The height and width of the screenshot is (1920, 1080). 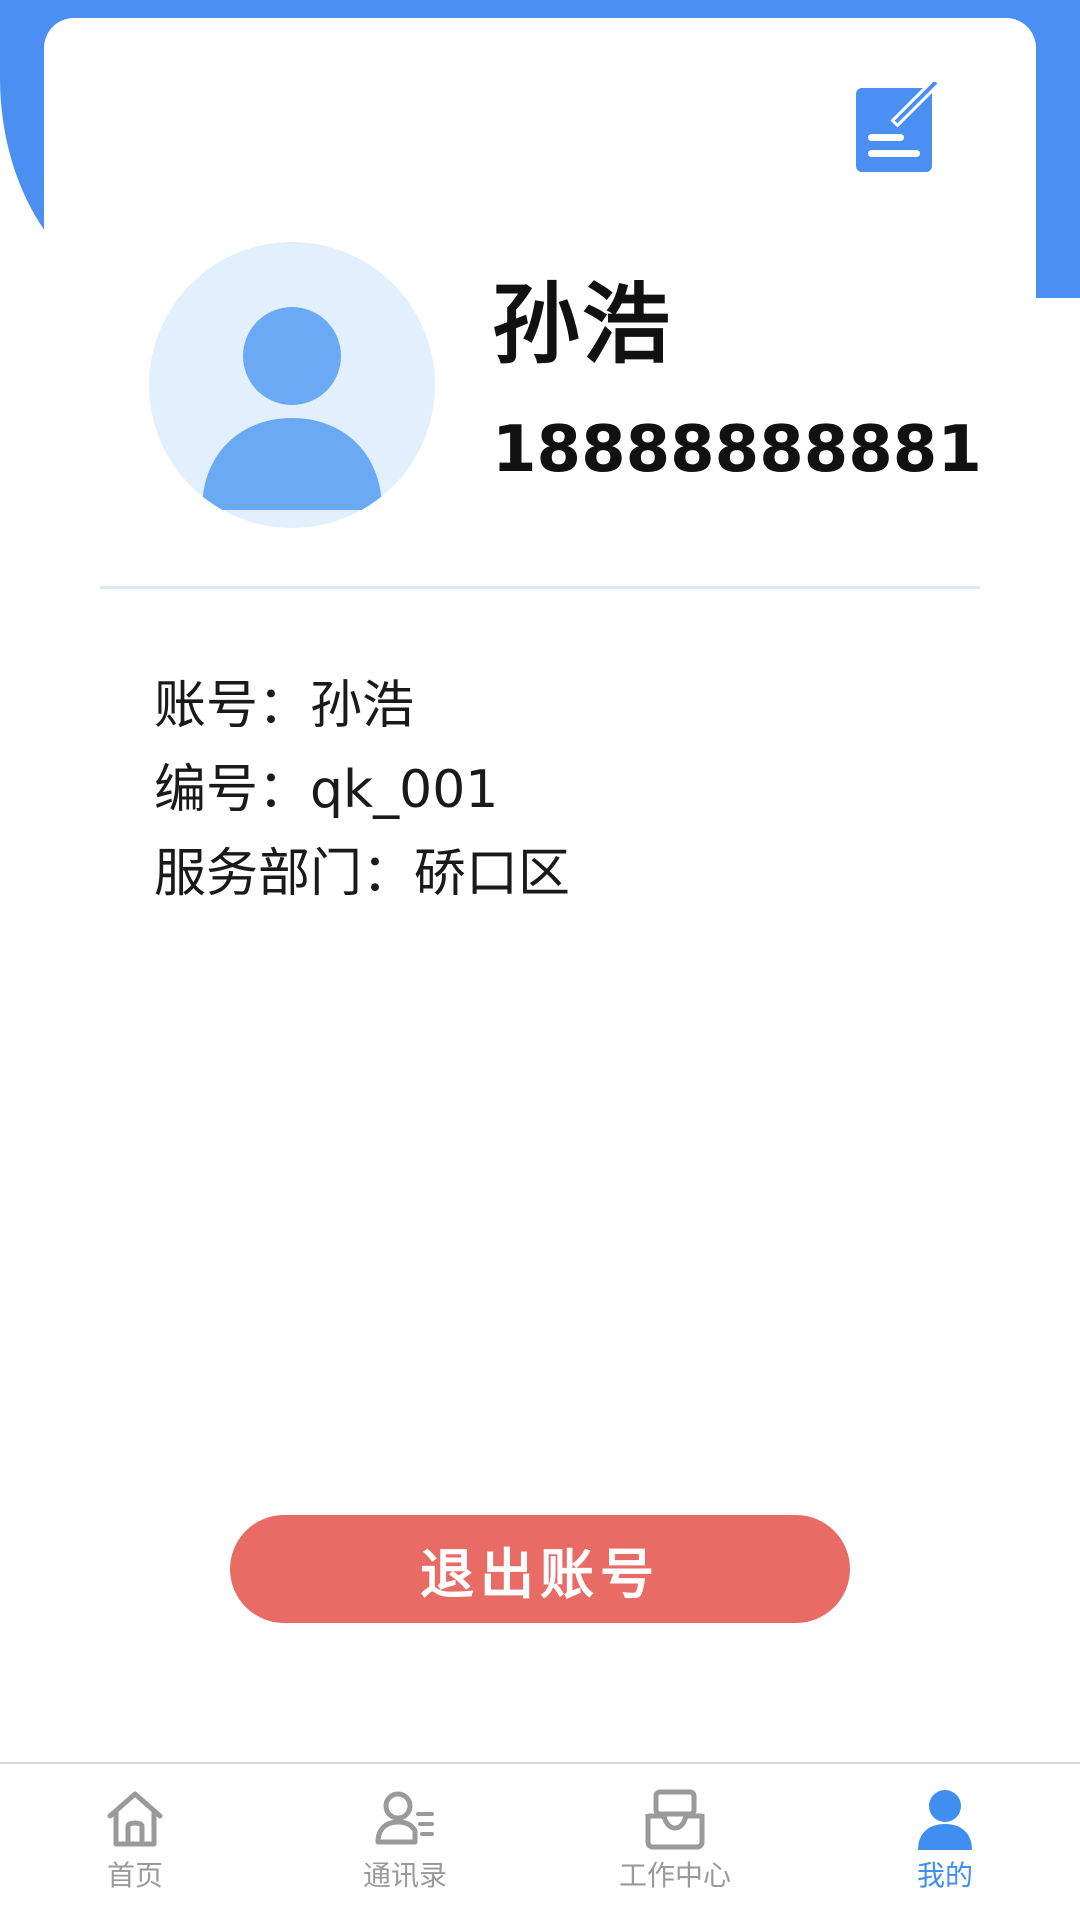 I want to click on number-info: 编号：qk_001, so click(x=326, y=790).